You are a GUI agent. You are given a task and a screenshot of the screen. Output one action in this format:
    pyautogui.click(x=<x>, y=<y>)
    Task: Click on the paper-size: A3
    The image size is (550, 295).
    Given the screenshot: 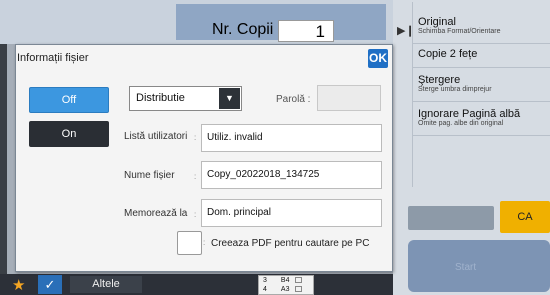 What is the action you would take?
    pyautogui.click(x=285, y=289)
    